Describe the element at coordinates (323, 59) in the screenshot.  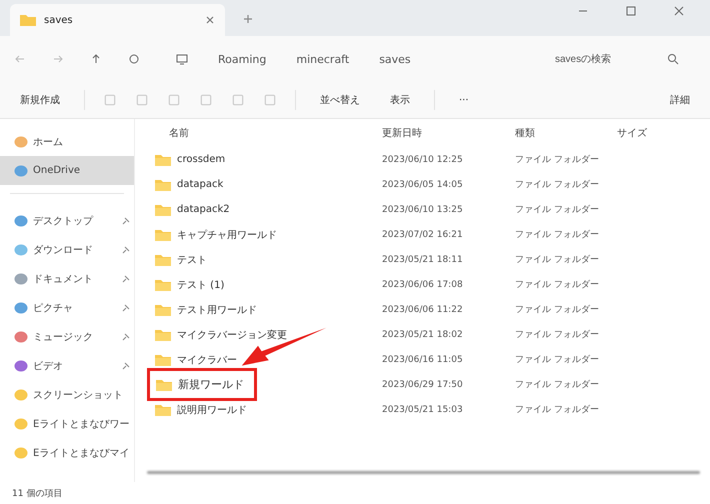
I see `path-segment: minecraft` at that location.